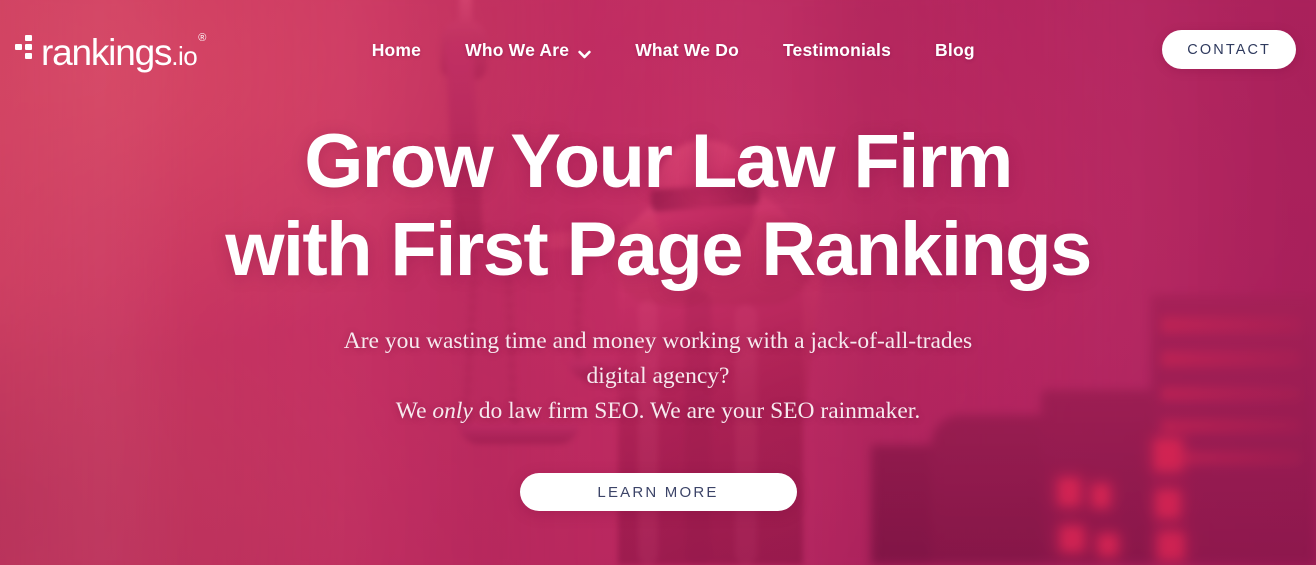 Image resolution: width=1316 pixels, height=565 pixels. What do you see at coordinates (202, 38) in the screenshot?
I see `registered-mark-icon: ®` at bounding box center [202, 38].